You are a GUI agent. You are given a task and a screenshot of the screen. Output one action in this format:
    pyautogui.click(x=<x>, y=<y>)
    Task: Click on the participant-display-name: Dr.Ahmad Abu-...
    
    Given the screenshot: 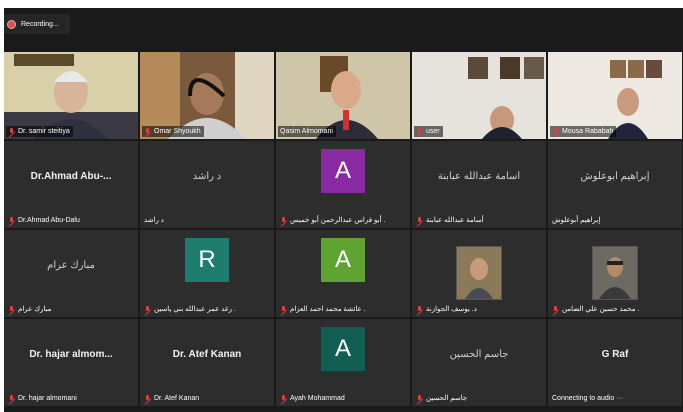 What is the action you would take?
    pyautogui.click(x=71, y=176)
    